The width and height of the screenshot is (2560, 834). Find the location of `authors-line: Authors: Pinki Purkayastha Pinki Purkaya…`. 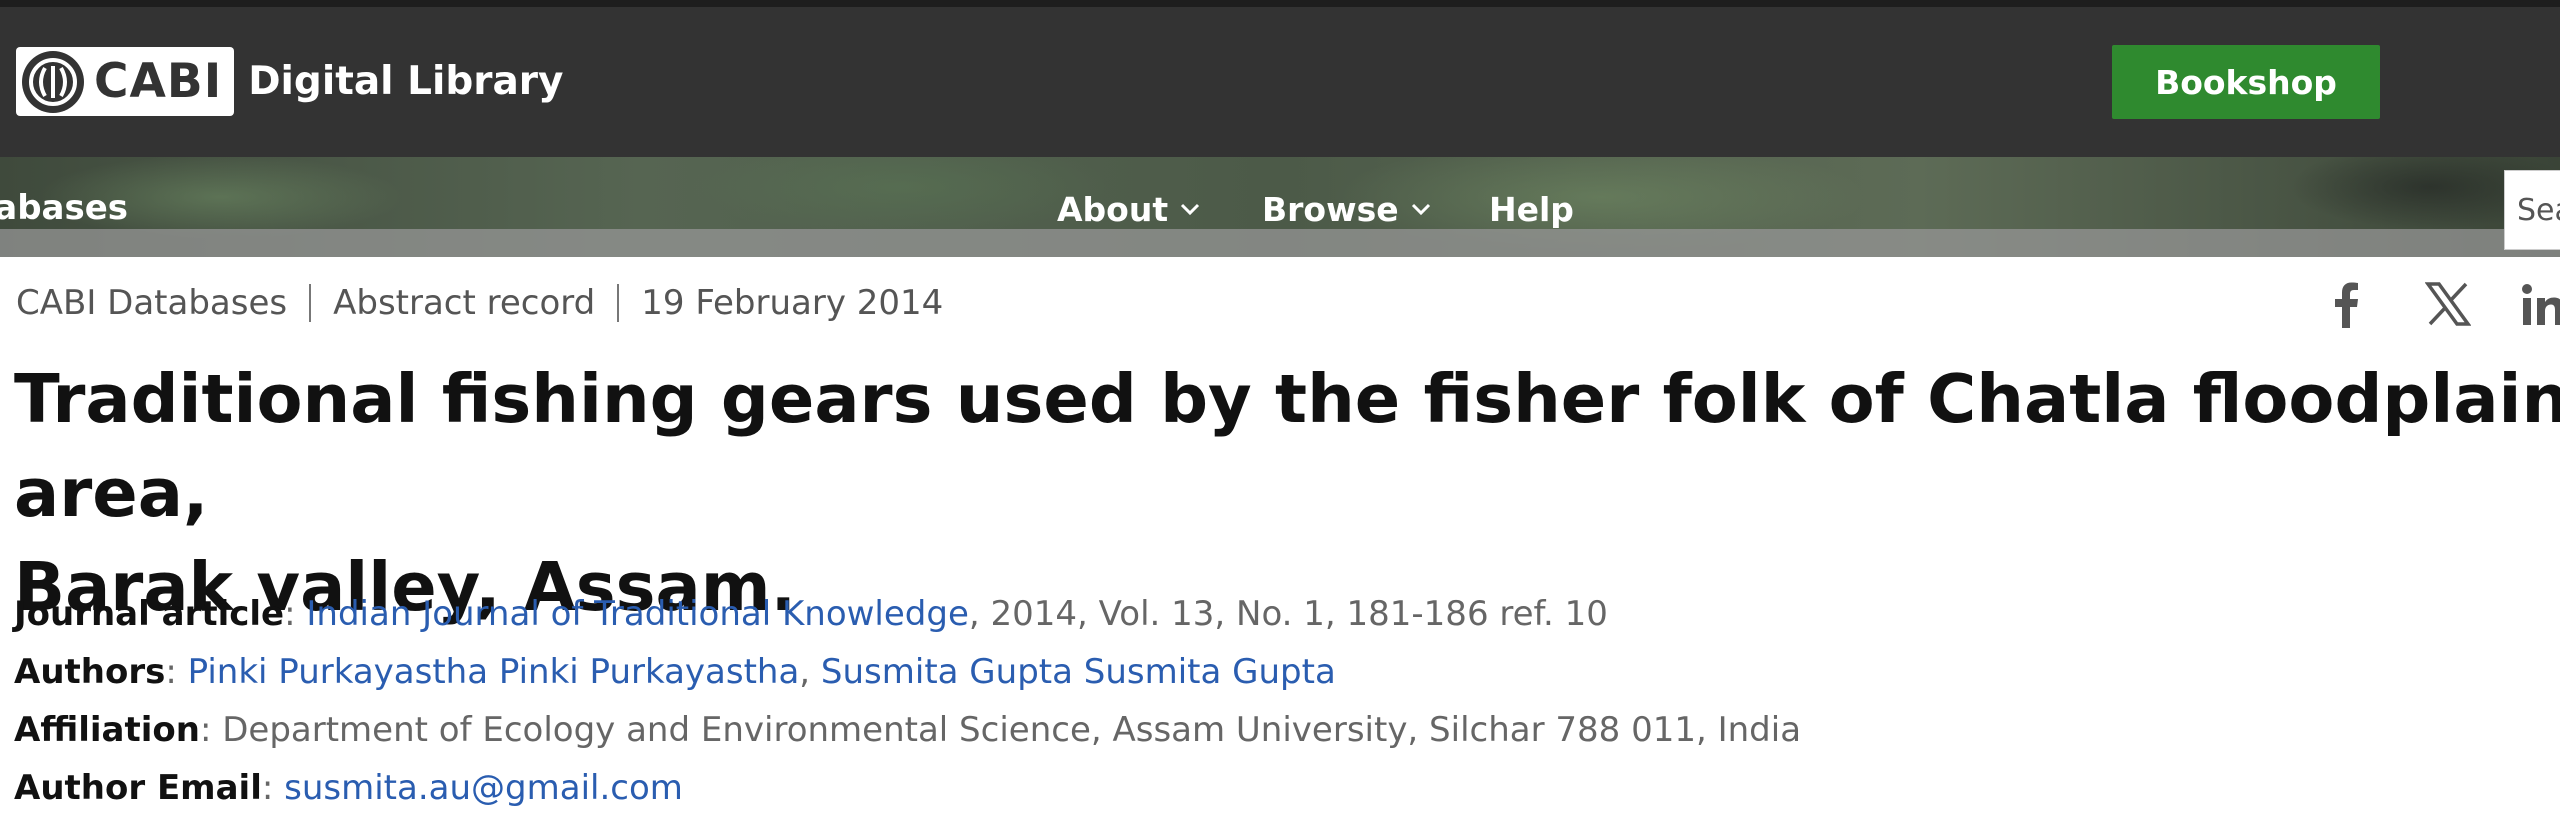

authors-line: Authors: Pinki Purkayastha Pinki Purkaya… is located at coordinates (675, 672).